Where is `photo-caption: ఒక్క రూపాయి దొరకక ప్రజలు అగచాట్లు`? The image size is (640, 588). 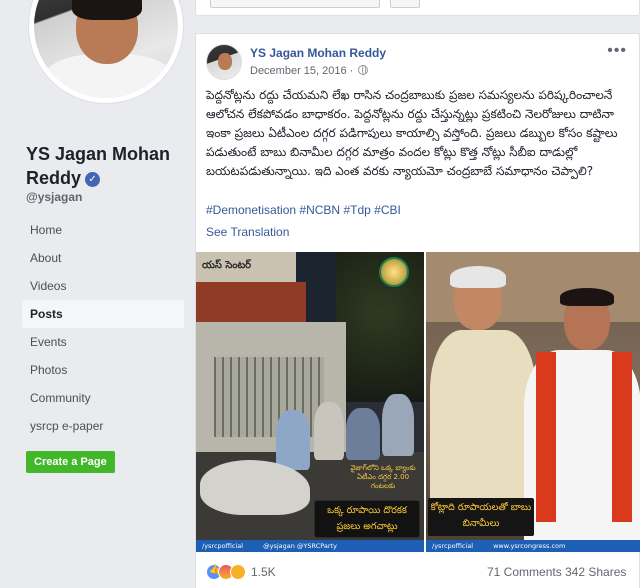
photo-caption: ఒక్క రూపాయి దొరకక ప్రజలు అగచాట్లు is located at coordinates (367, 519).